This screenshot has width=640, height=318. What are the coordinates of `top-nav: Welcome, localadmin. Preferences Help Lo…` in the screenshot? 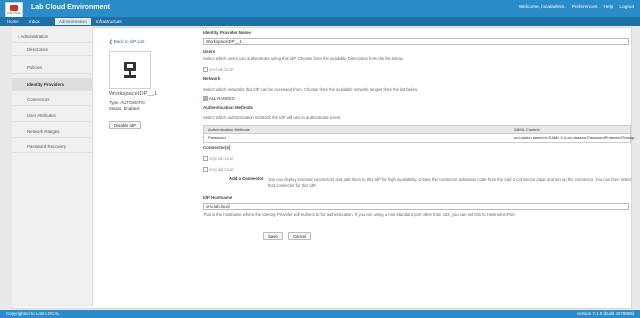 It's located at (576, 7).